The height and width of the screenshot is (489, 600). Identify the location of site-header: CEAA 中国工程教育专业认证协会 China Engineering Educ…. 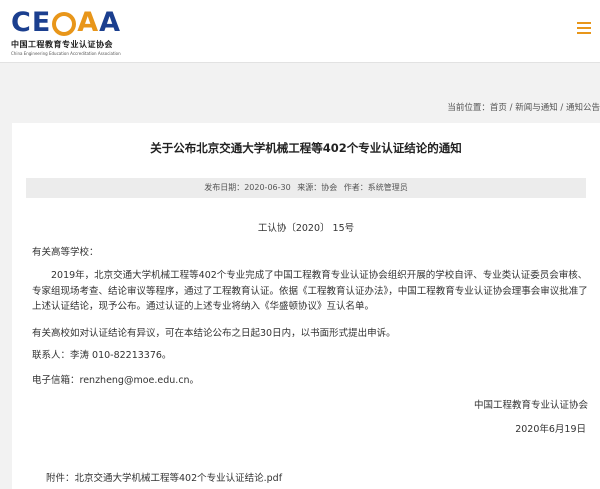
(300, 31).